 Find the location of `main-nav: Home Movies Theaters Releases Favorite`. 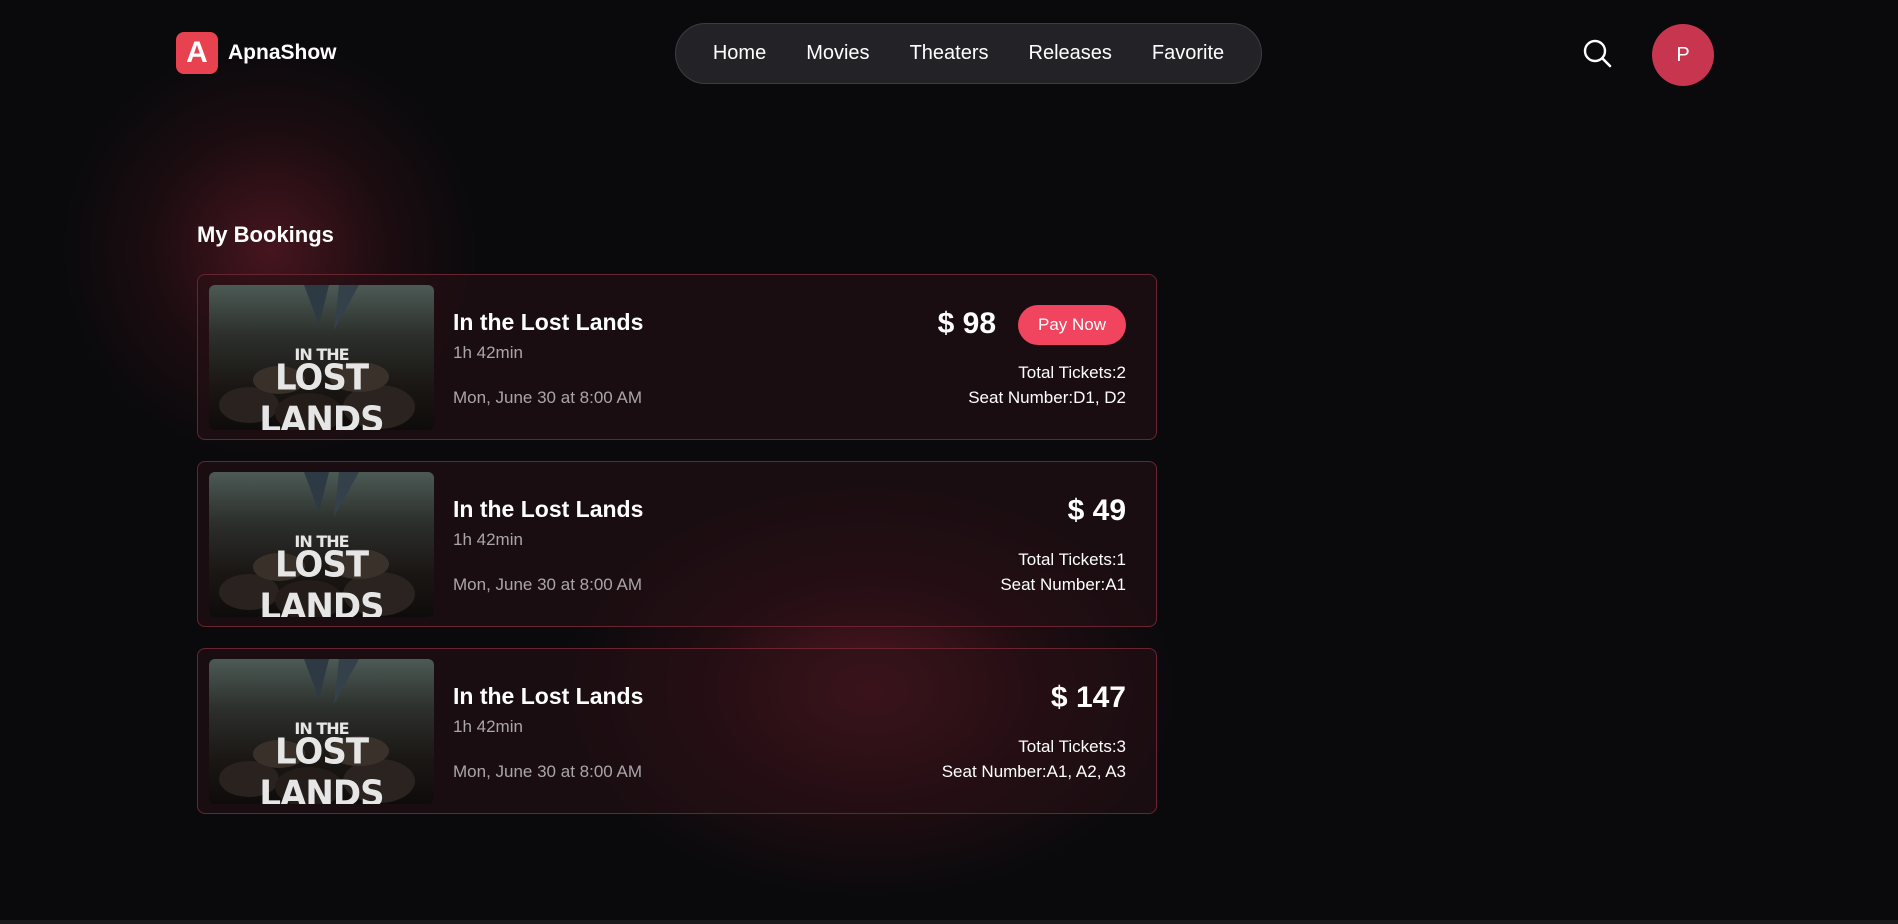

main-nav: Home Movies Theaters Releases Favorite is located at coordinates (968, 53).